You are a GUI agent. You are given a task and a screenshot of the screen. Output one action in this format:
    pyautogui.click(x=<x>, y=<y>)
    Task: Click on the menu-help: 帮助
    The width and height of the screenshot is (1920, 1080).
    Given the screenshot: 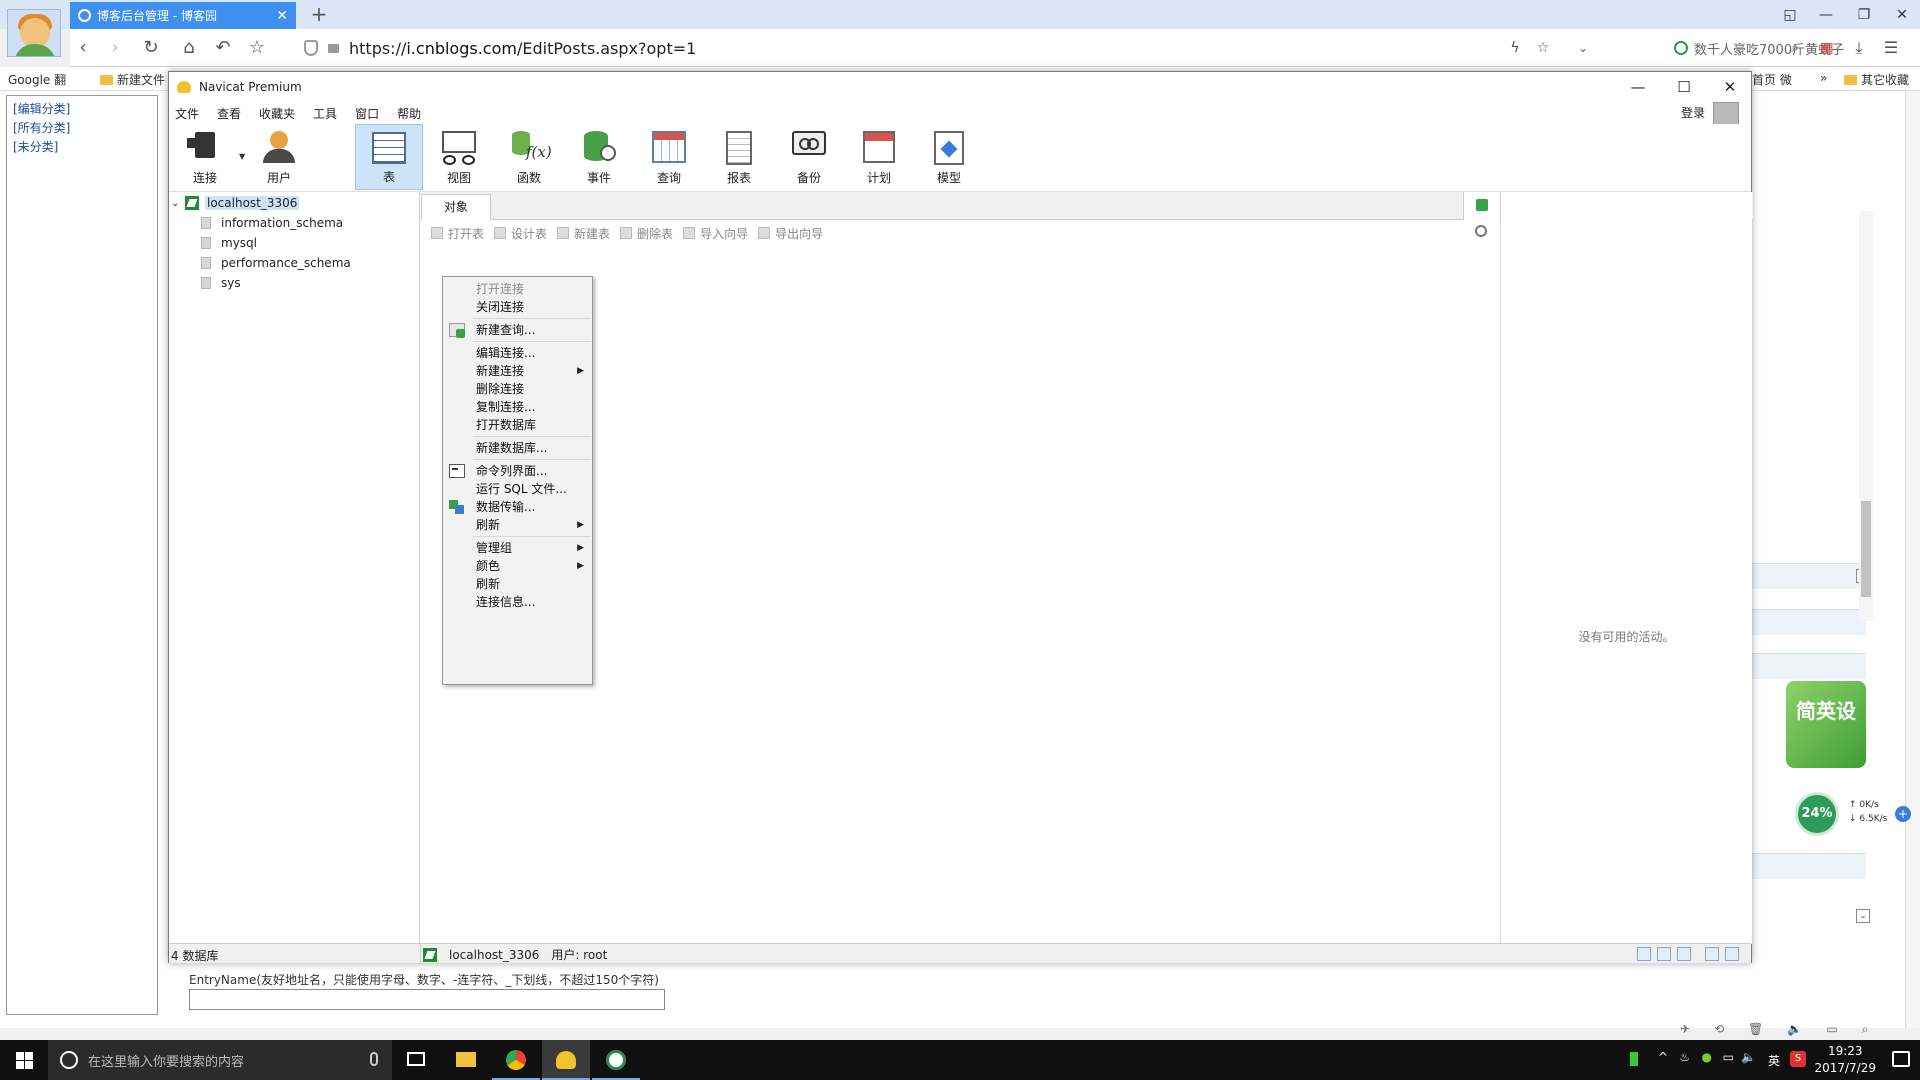 What is the action you would take?
    pyautogui.click(x=412, y=113)
    